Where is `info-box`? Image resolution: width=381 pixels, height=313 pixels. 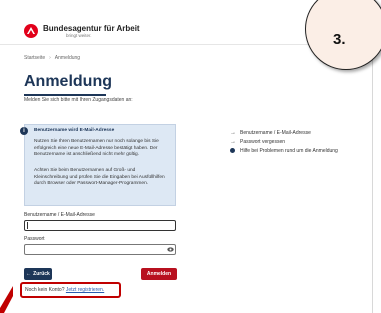
info-box is located at coordinates (100, 165).